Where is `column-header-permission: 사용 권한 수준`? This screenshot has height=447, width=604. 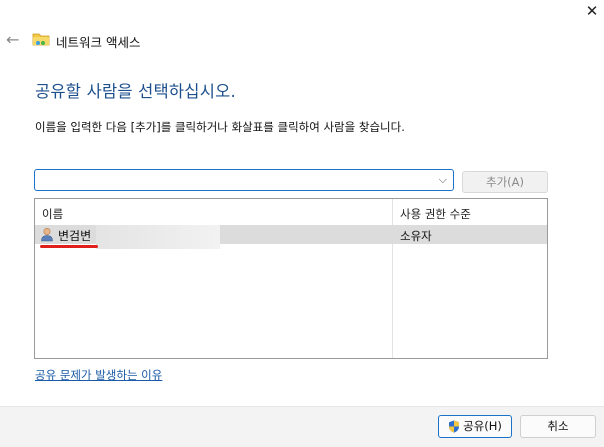
column-header-permission: 사용 권한 수준 is located at coordinates (435, 214).